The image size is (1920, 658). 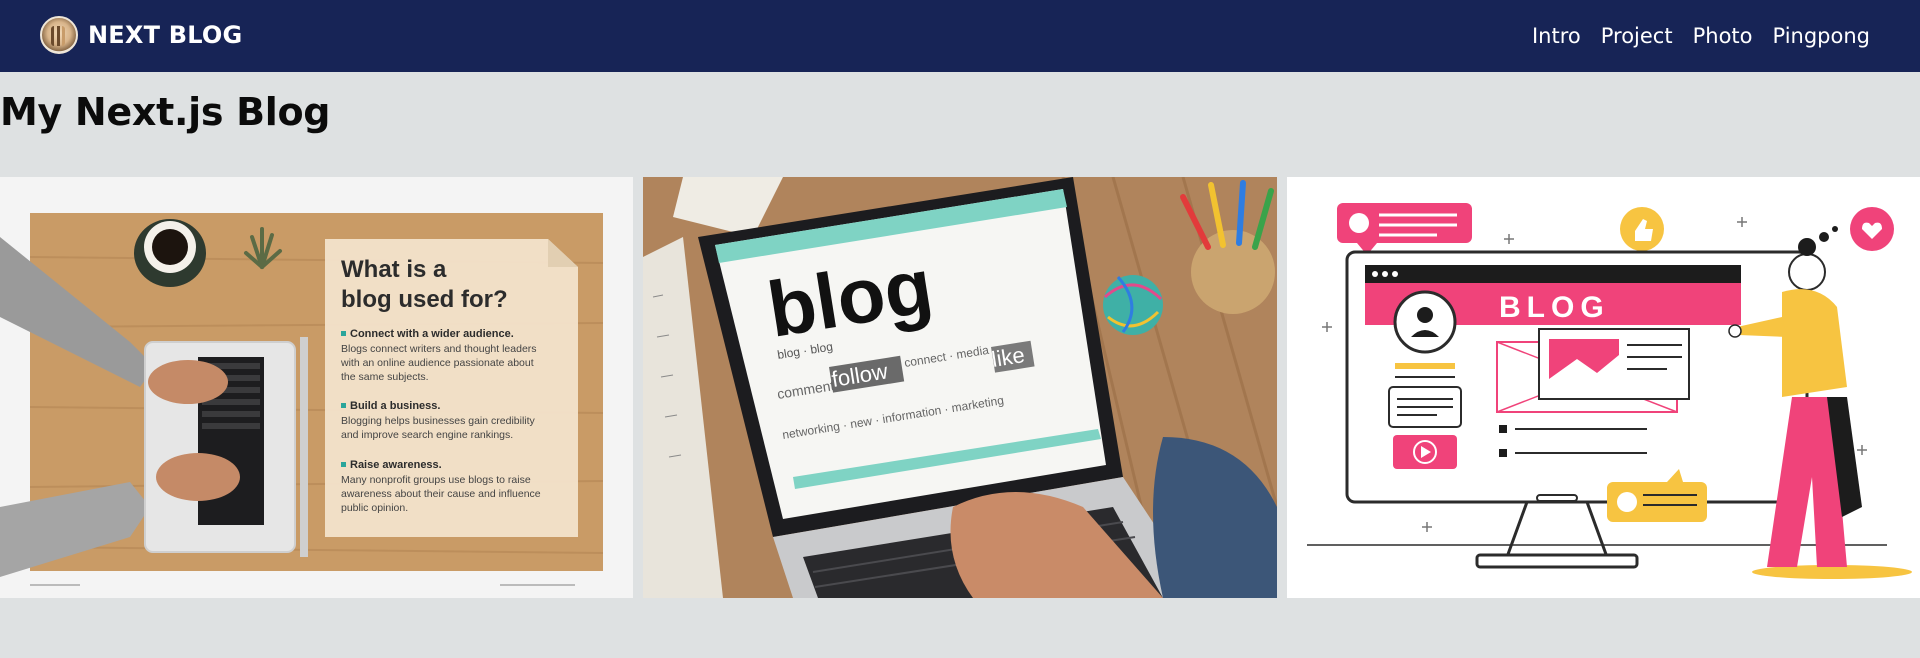 What do you see at coordinates (1822, 36) in the screenshot?
I see `nav-link-pingpong: Pingpong` at bounding box center [1822, 36].